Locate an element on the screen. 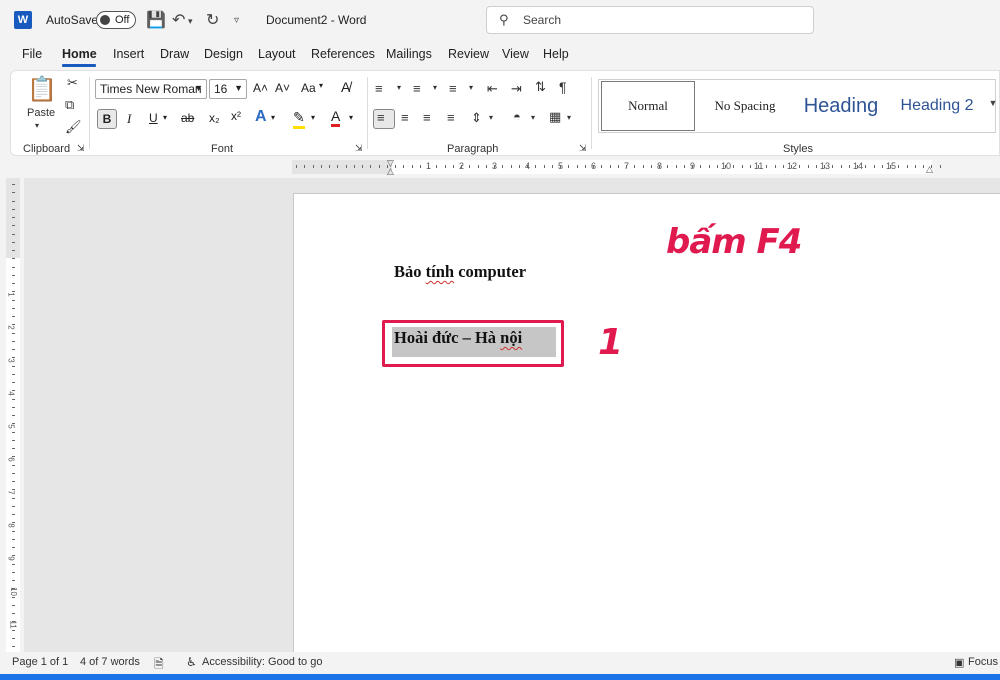  page-count: Page 1 of 1 is located at coordinates (40, 662).